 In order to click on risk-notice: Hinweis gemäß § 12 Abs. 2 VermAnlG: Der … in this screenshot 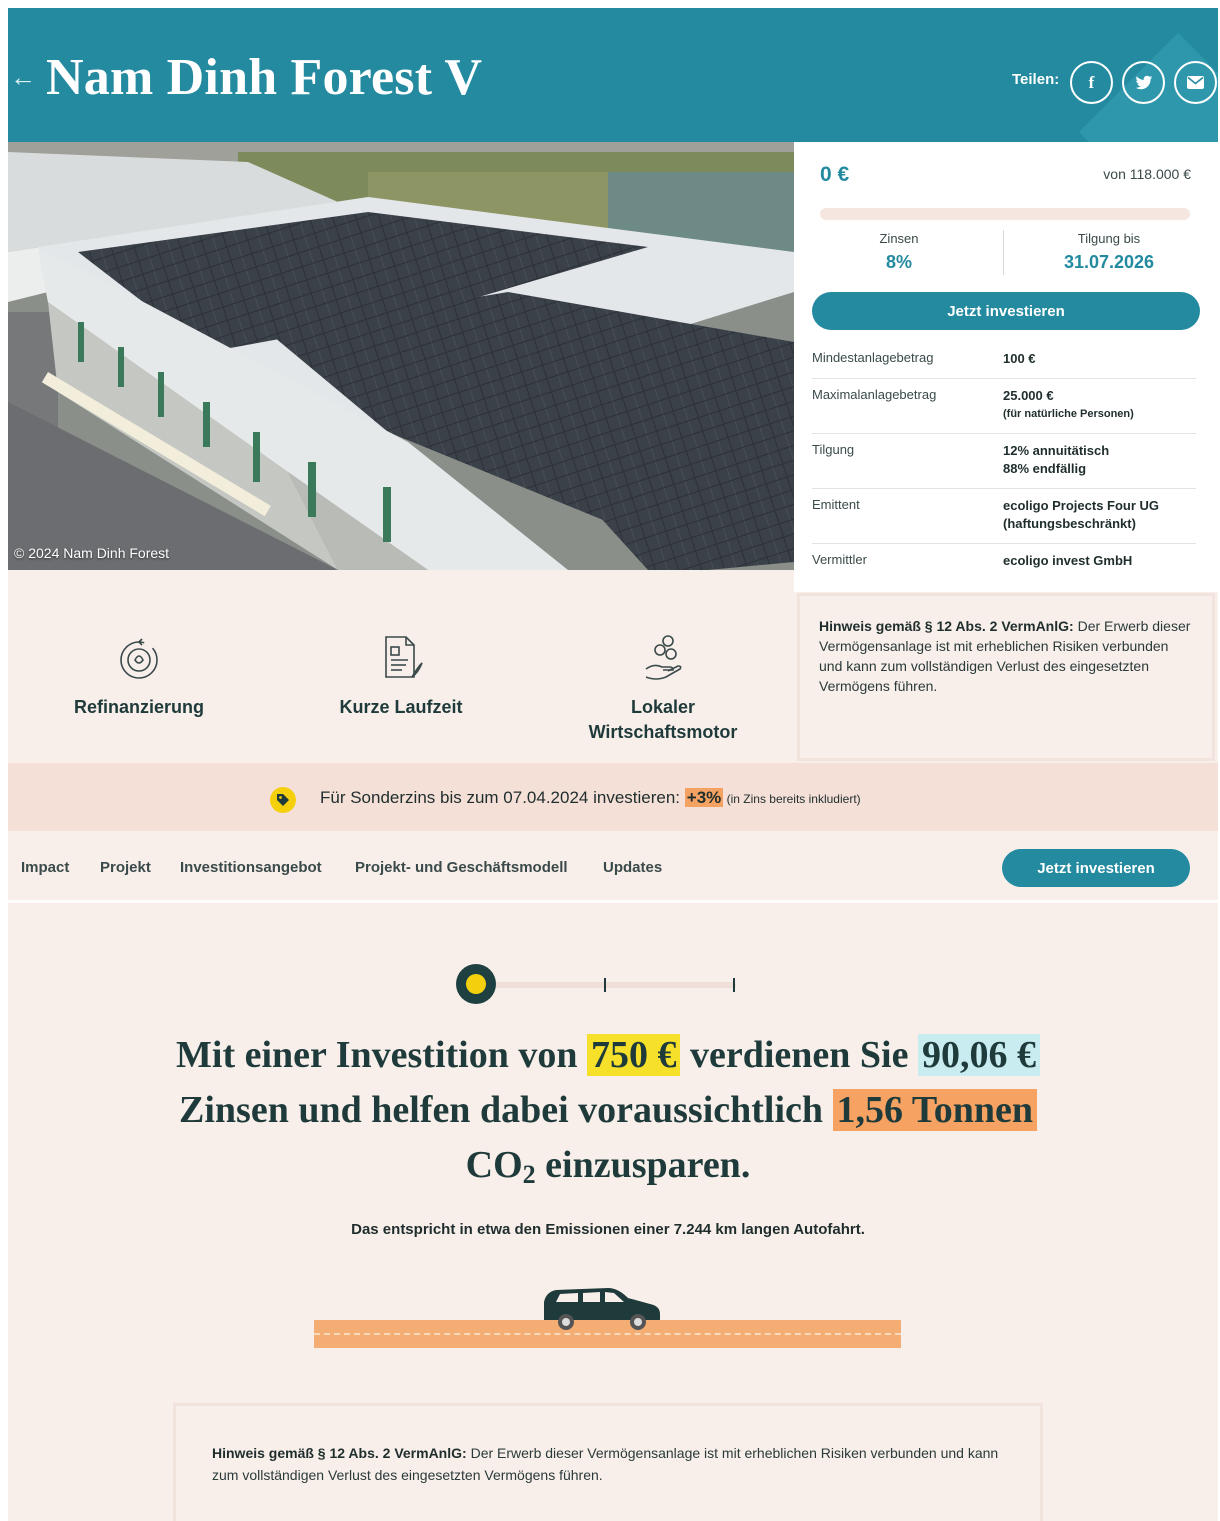, I will do `click(1006, 677)`.